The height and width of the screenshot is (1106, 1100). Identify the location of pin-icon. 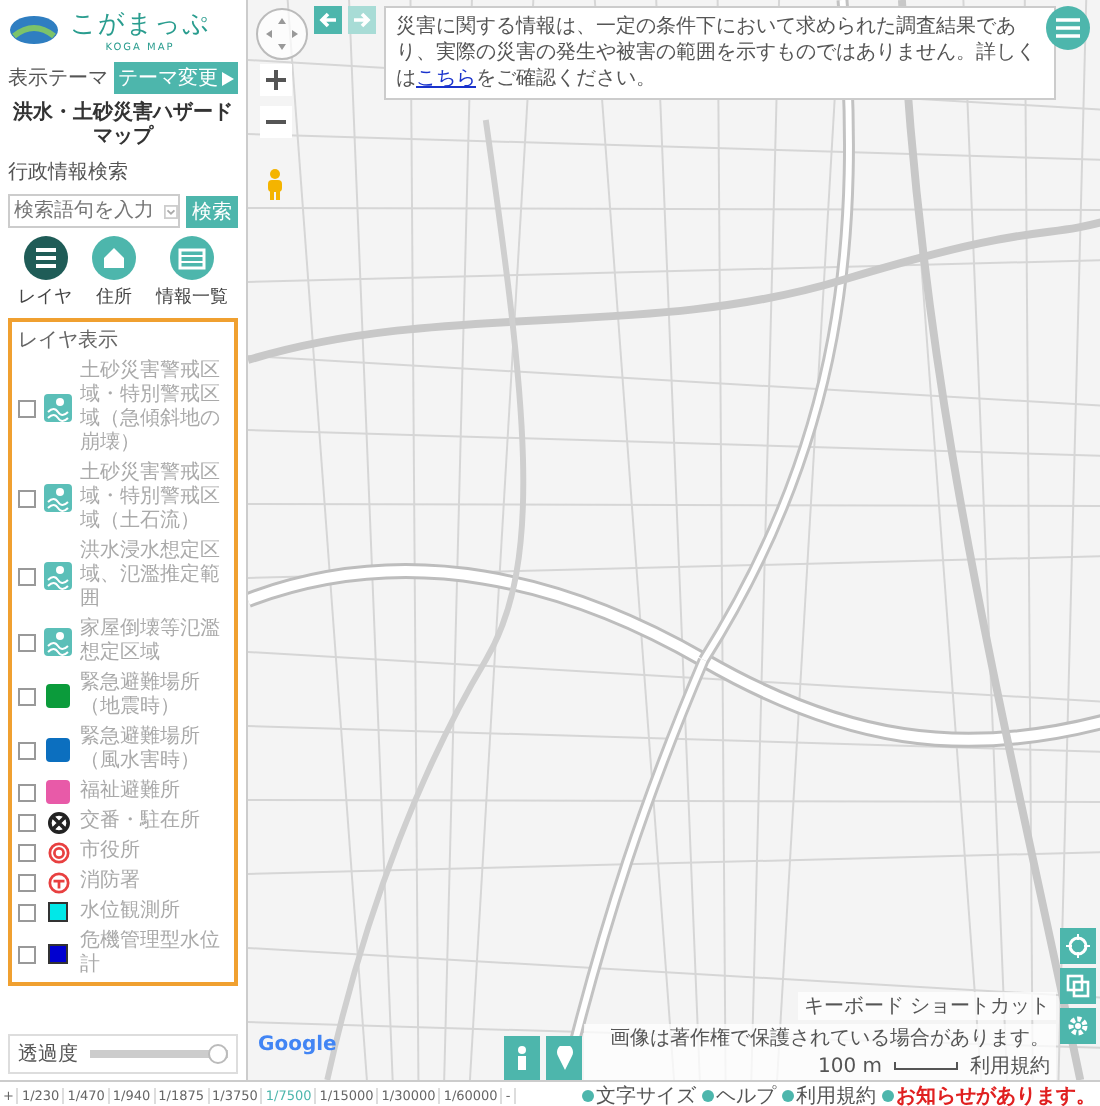
(564, 1058).